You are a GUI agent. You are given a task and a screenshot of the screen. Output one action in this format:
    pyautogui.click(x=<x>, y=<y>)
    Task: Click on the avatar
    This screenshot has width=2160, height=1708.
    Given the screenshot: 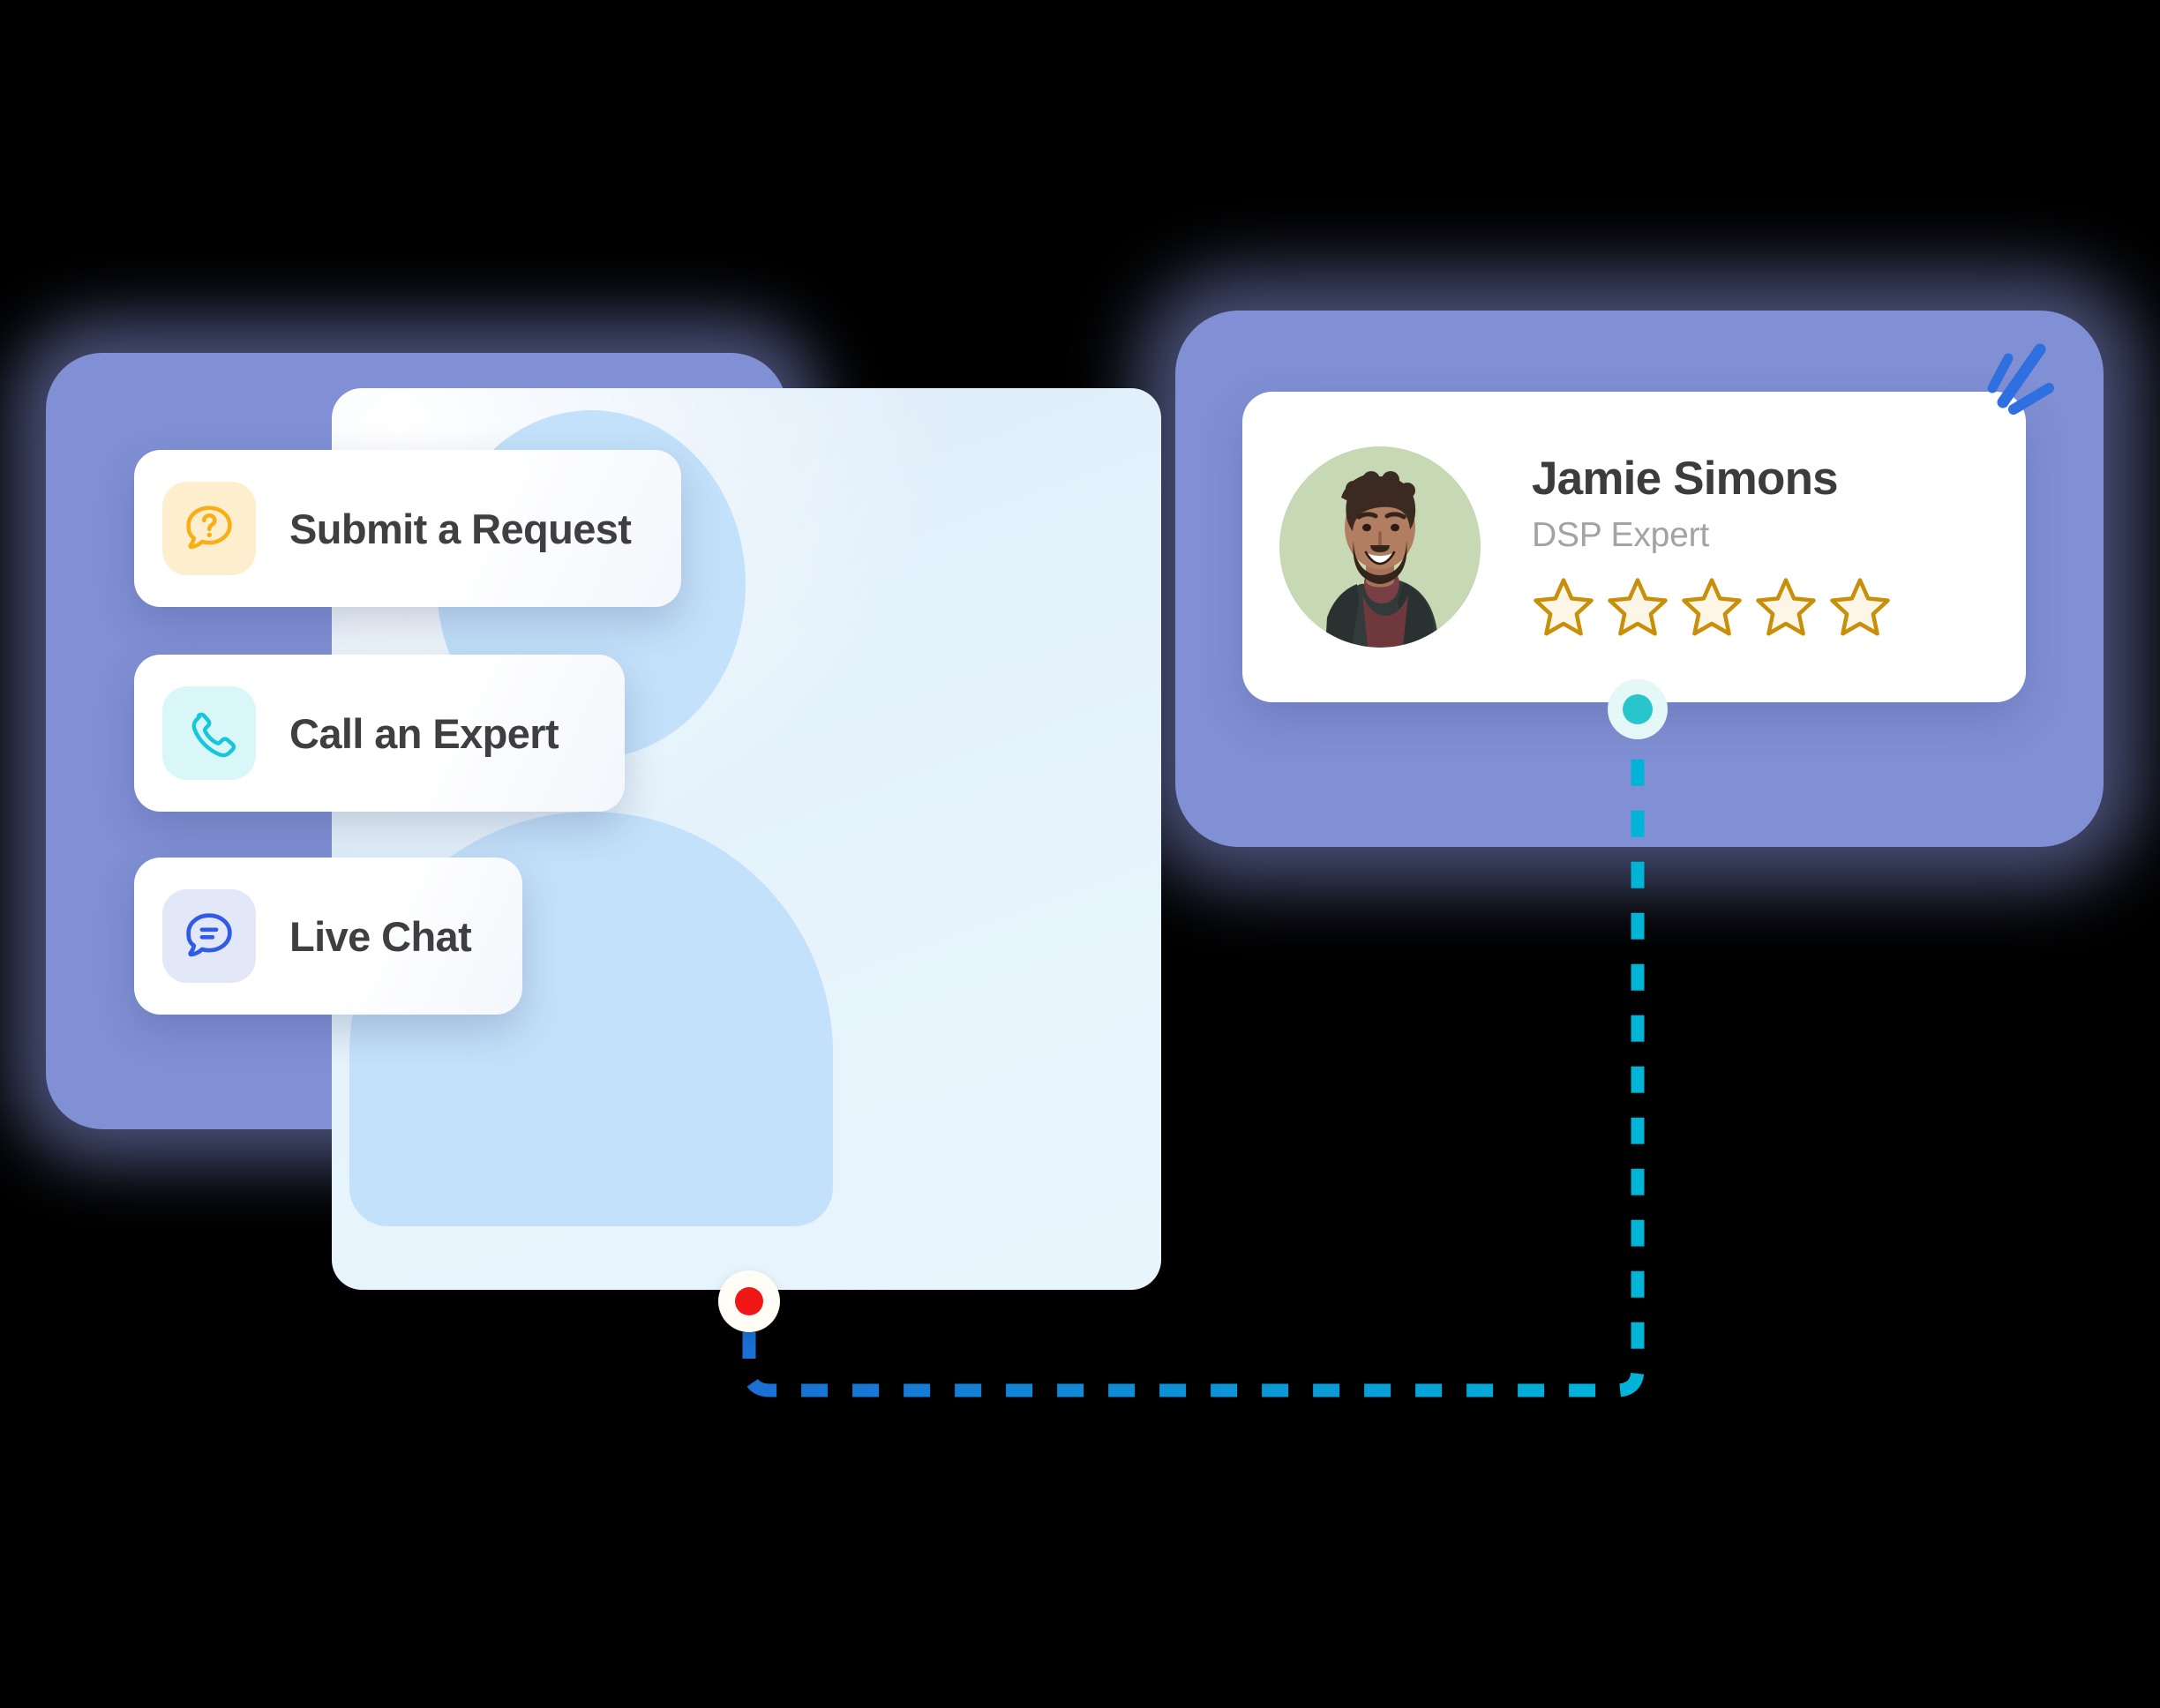 What is the action you would take?
    pyautogui.click(x=1380, y=547)
    